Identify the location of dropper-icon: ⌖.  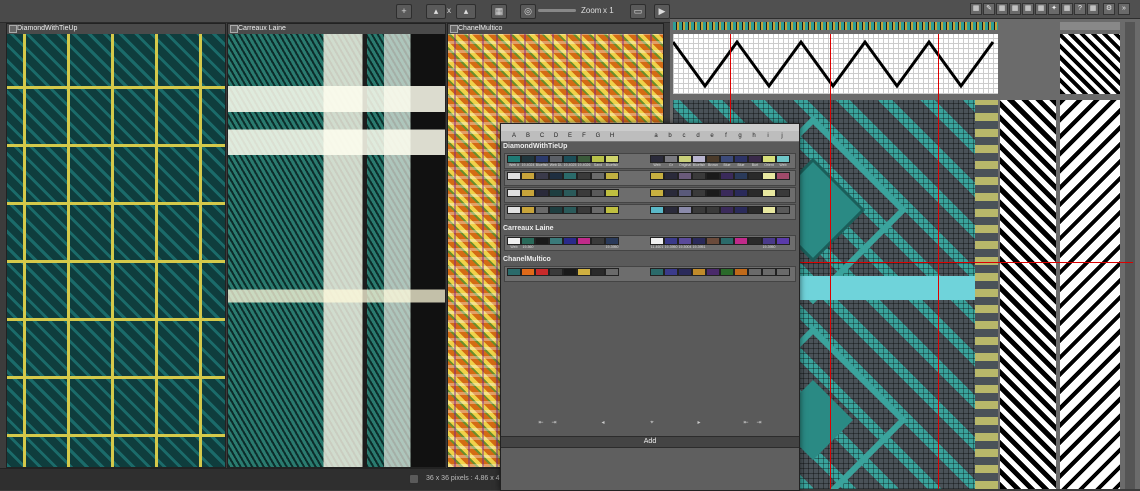
(652, 423).